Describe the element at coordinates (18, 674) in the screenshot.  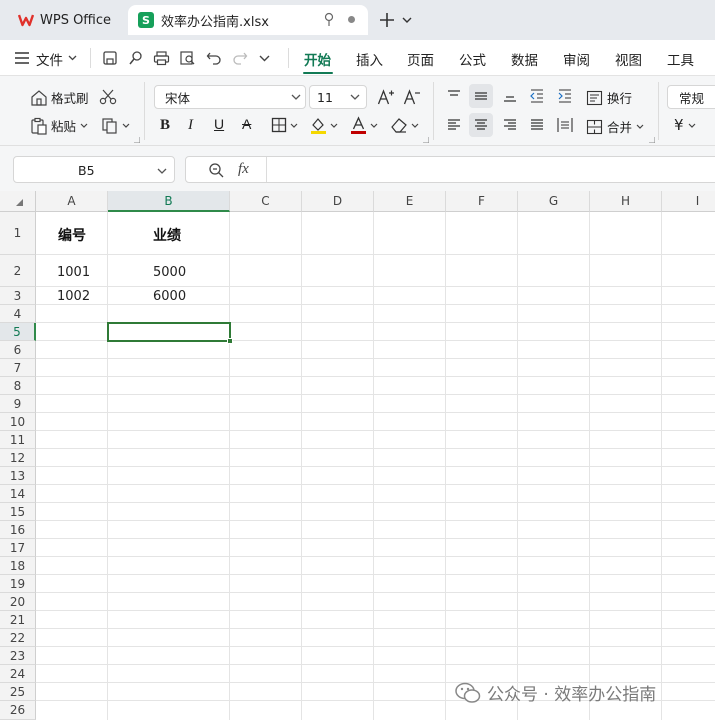
I see `row-header-24: 24` at that location.